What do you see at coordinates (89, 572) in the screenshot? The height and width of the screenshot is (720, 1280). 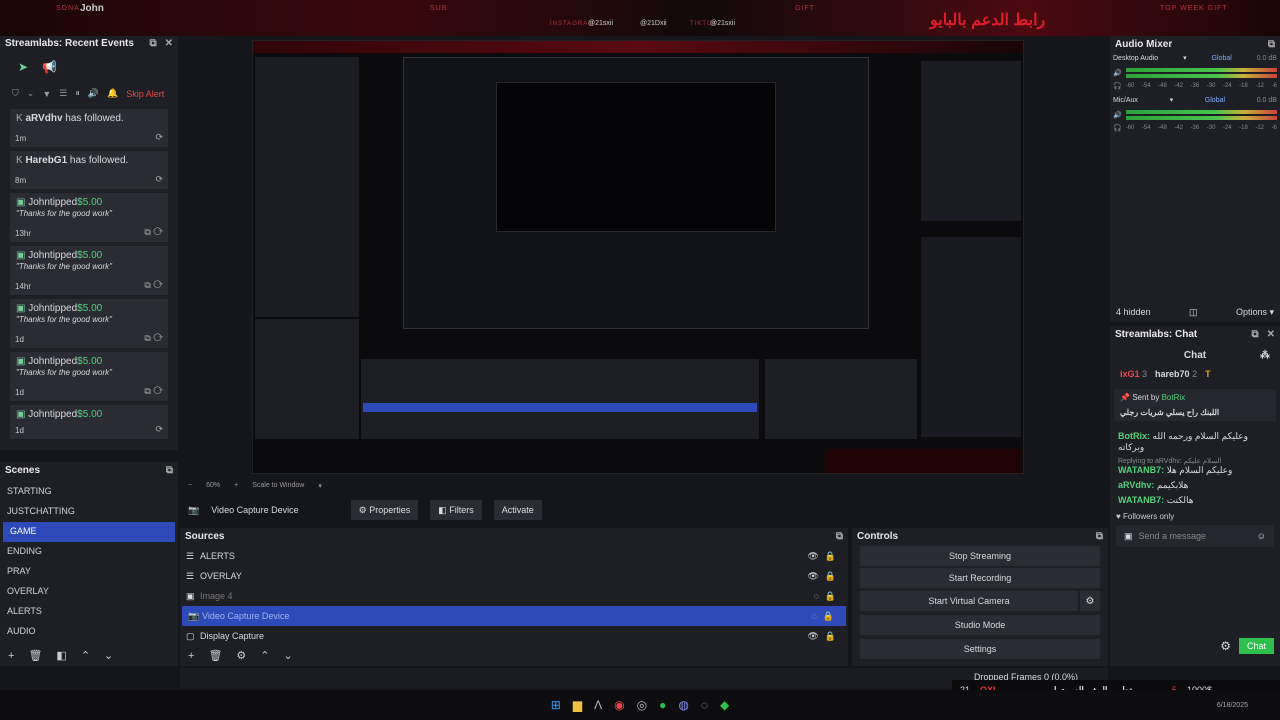 I see `scene-item: PRAY` at bounding box center [89, 572].